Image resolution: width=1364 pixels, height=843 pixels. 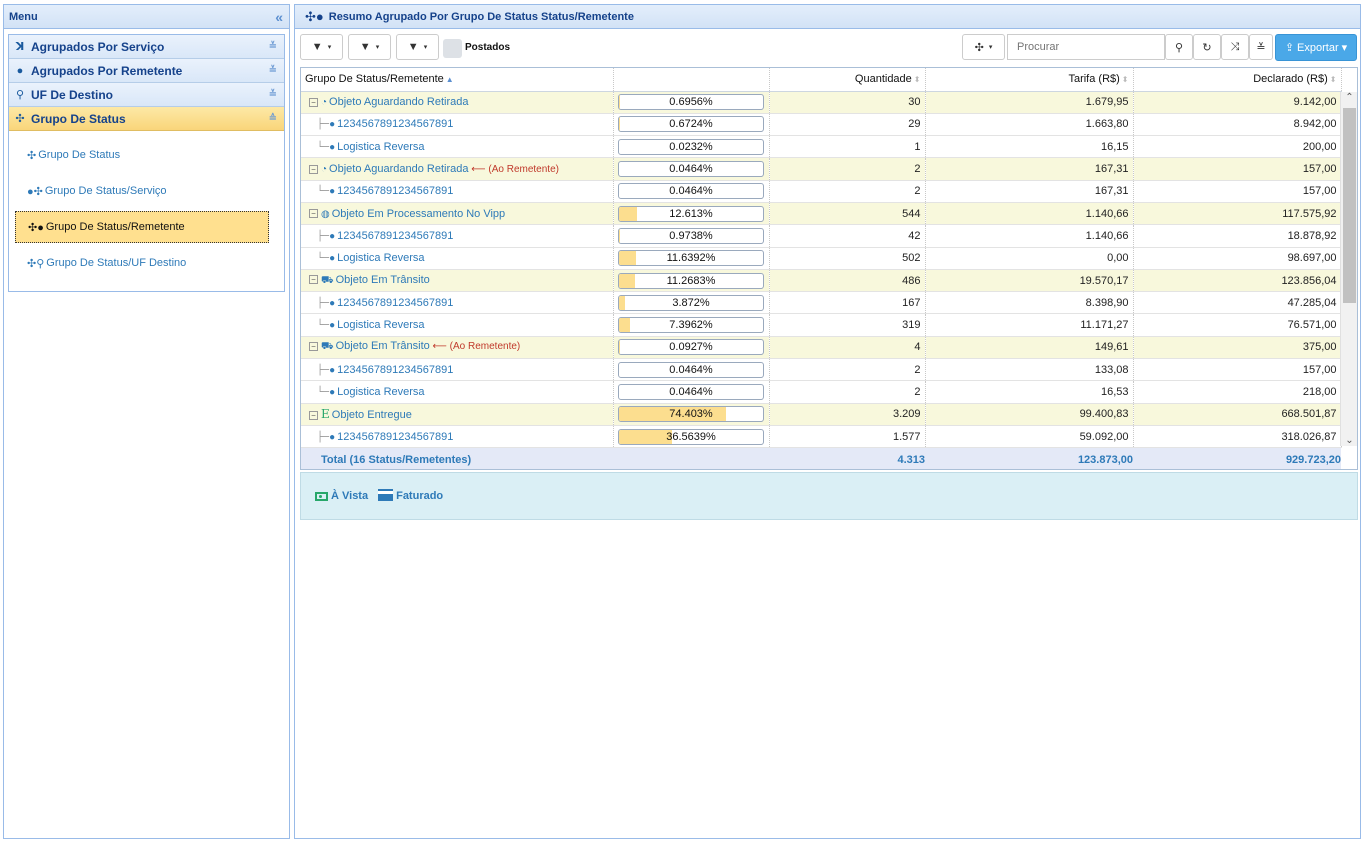 What do you see at coordinates (279, 17) in the screenshot?
I see `collapse-menu-icon: «` at bounding box center [279, 17].